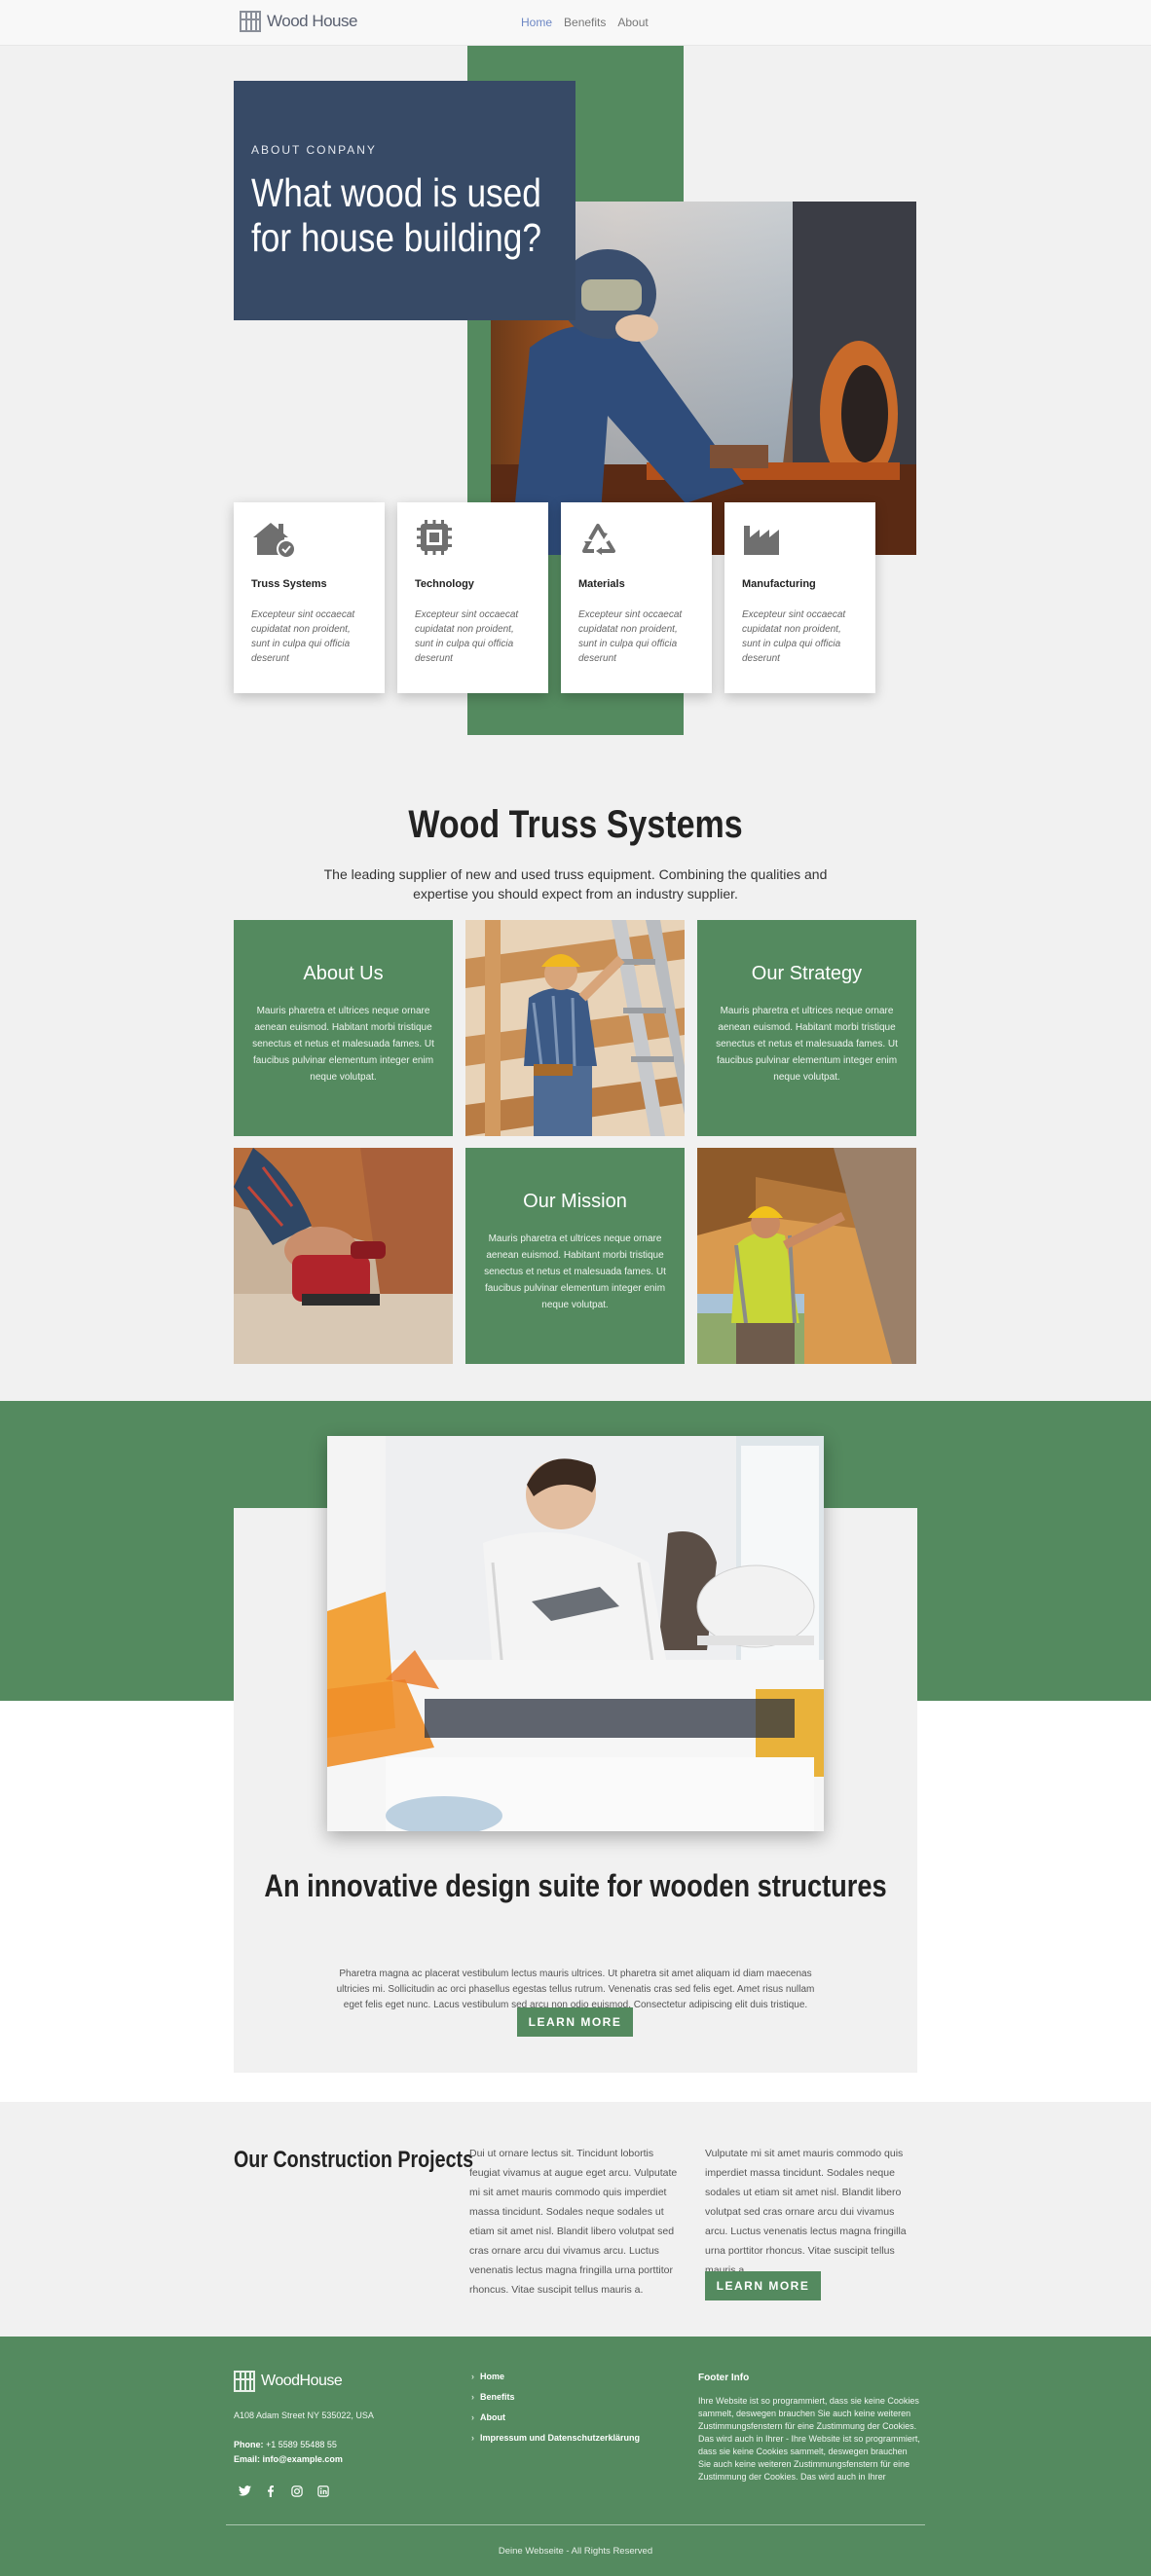  What do you see at coordinates (767, 539) in the screenshot?
I see `factory-icon` at bounding box center [767, 539].